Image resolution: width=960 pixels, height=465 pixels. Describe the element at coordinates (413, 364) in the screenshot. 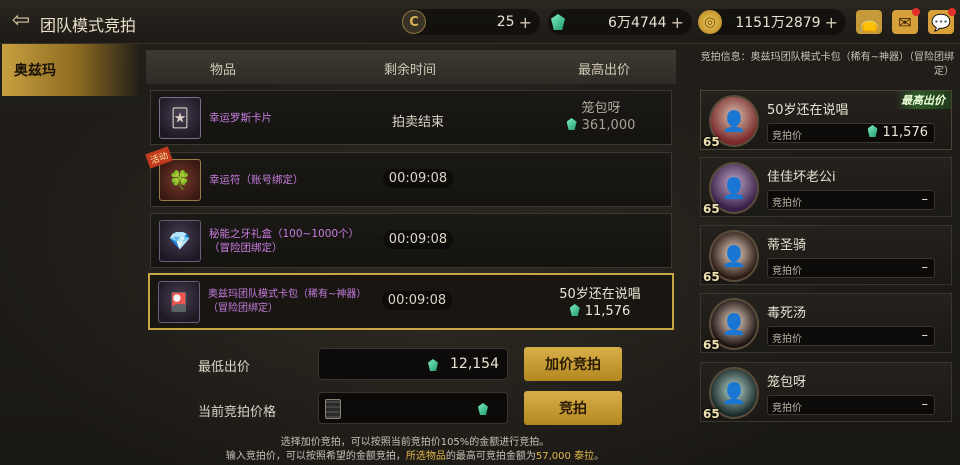

I see `min-bid-field: 12,154` at that location.